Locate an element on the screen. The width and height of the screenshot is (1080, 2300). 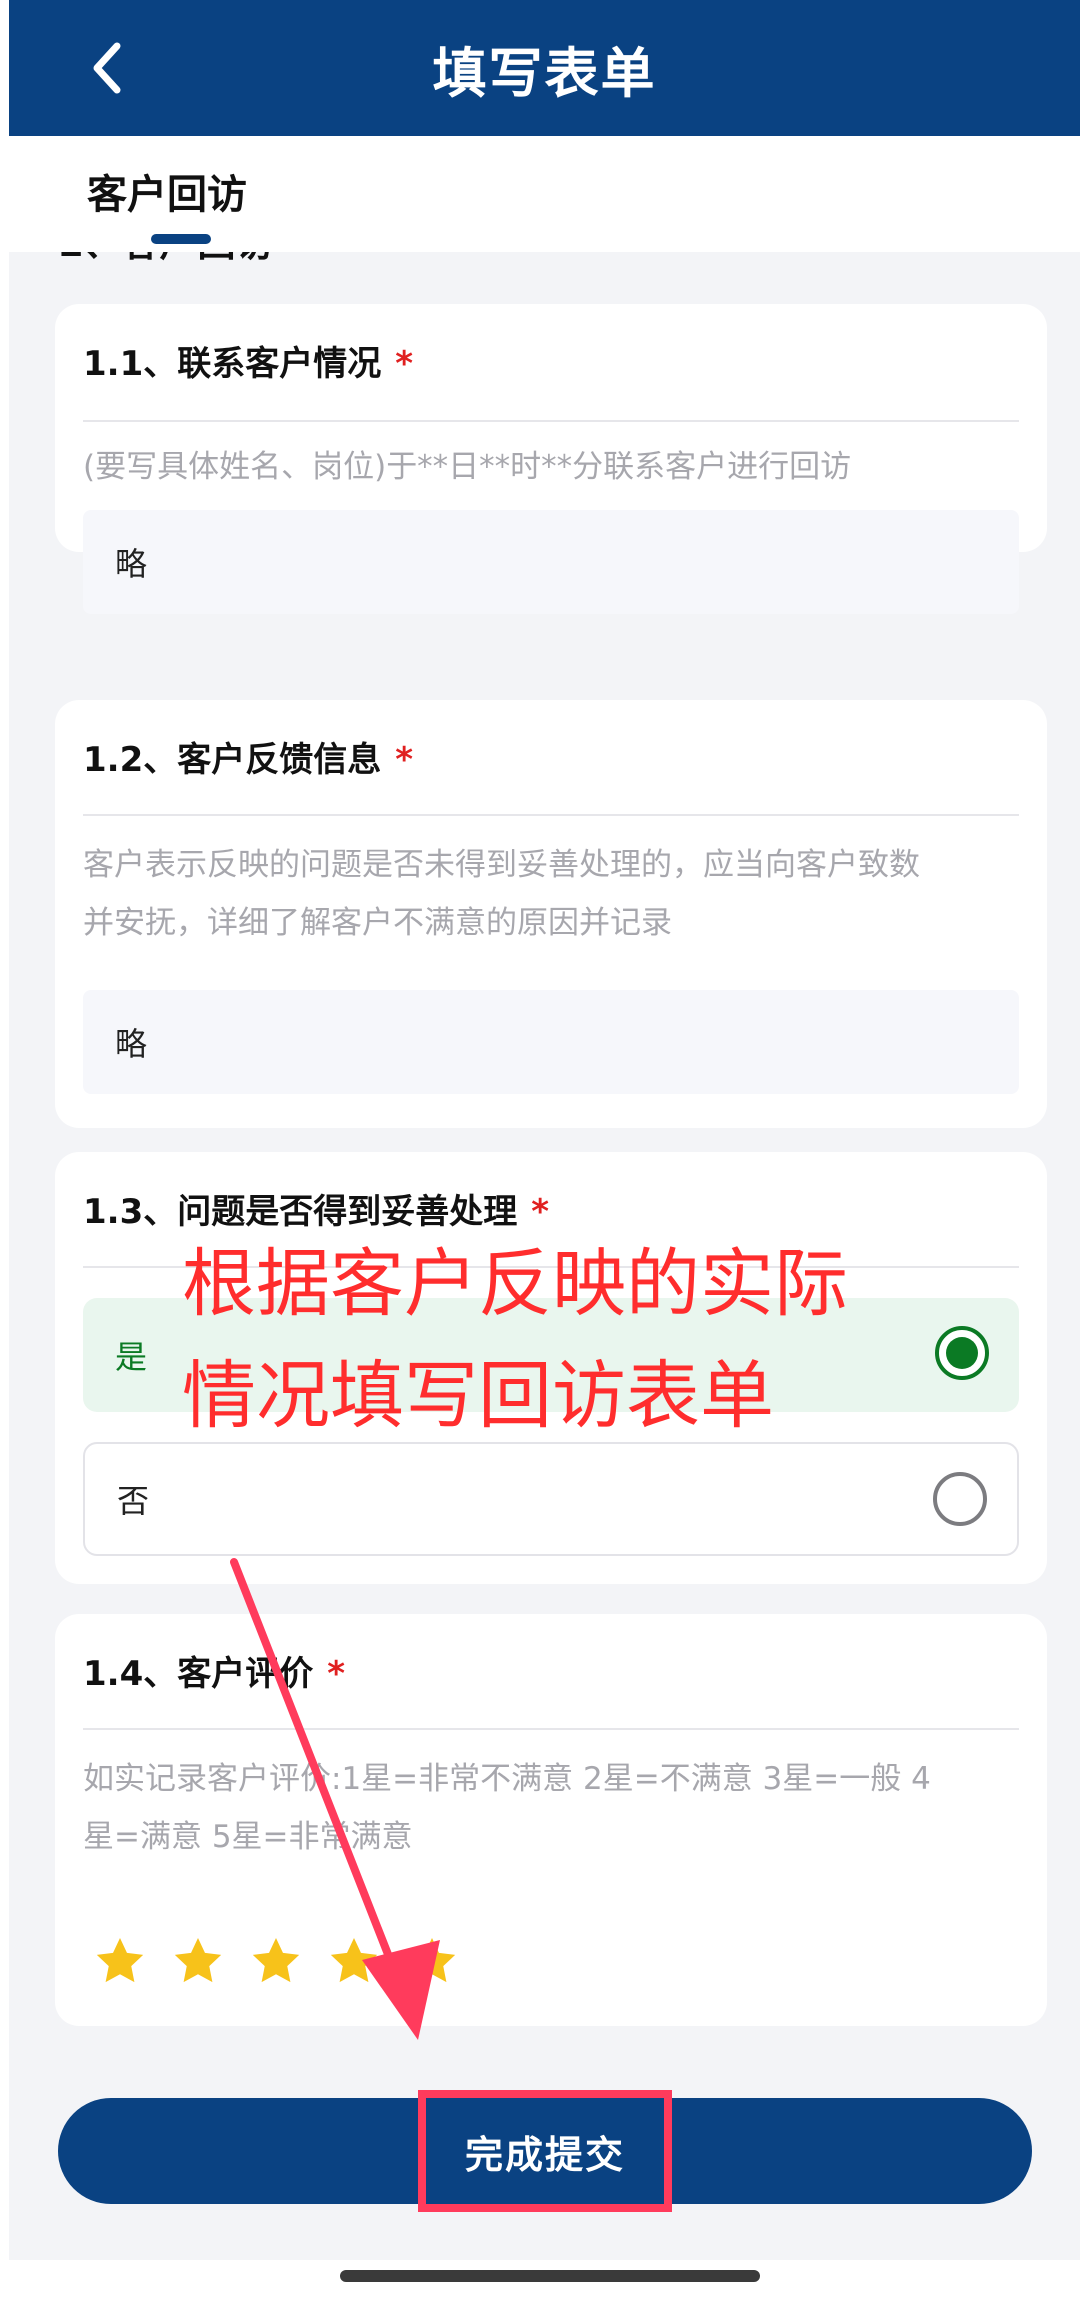
tab-customer-visit: 客户回访 is located at coordinates (167, 191).